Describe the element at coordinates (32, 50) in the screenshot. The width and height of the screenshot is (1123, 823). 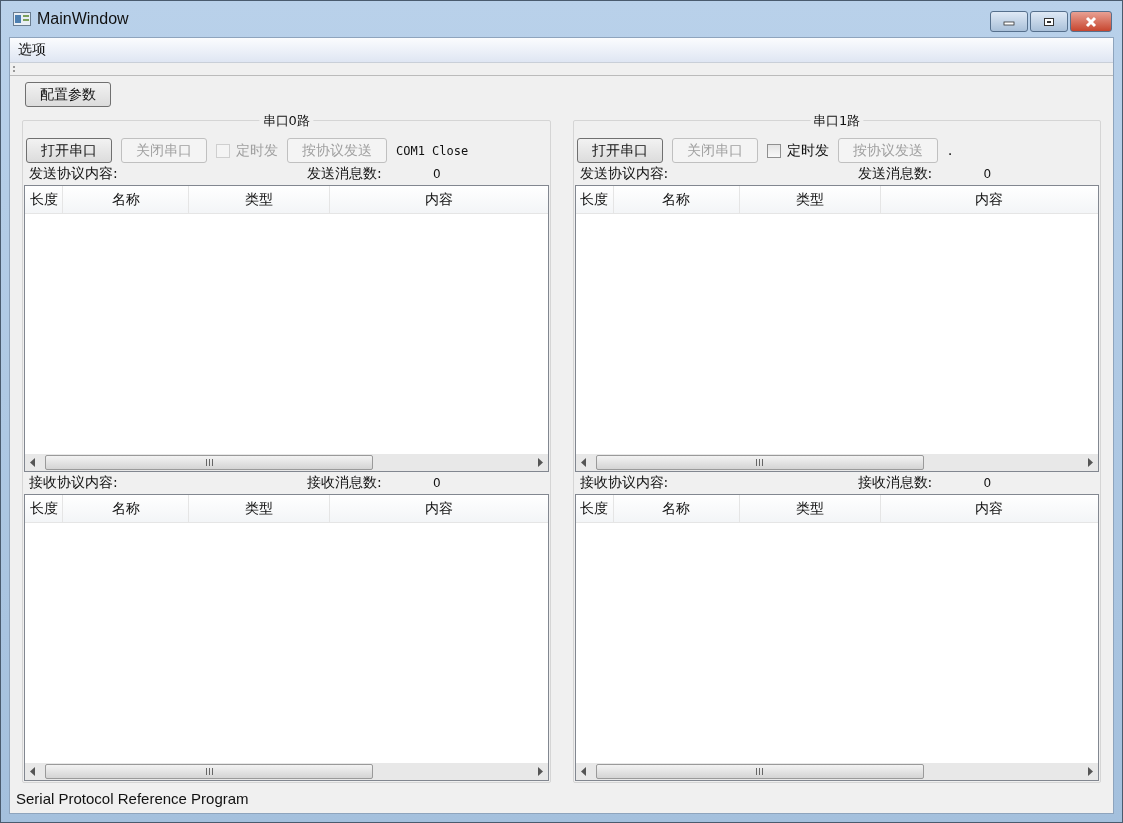
I see `menu-item: 选项` at that location.